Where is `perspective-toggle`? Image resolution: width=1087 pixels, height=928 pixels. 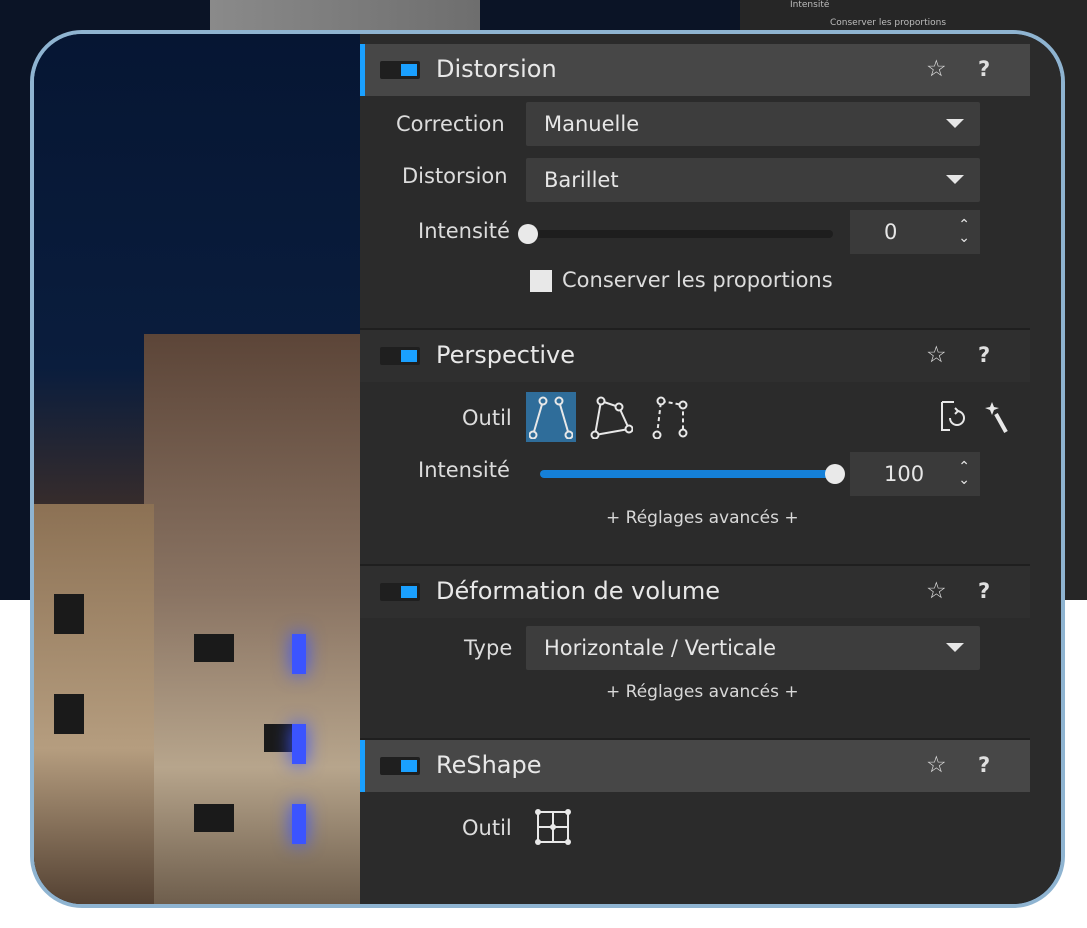 perspective-toggle is located at coordinates (400, 356).